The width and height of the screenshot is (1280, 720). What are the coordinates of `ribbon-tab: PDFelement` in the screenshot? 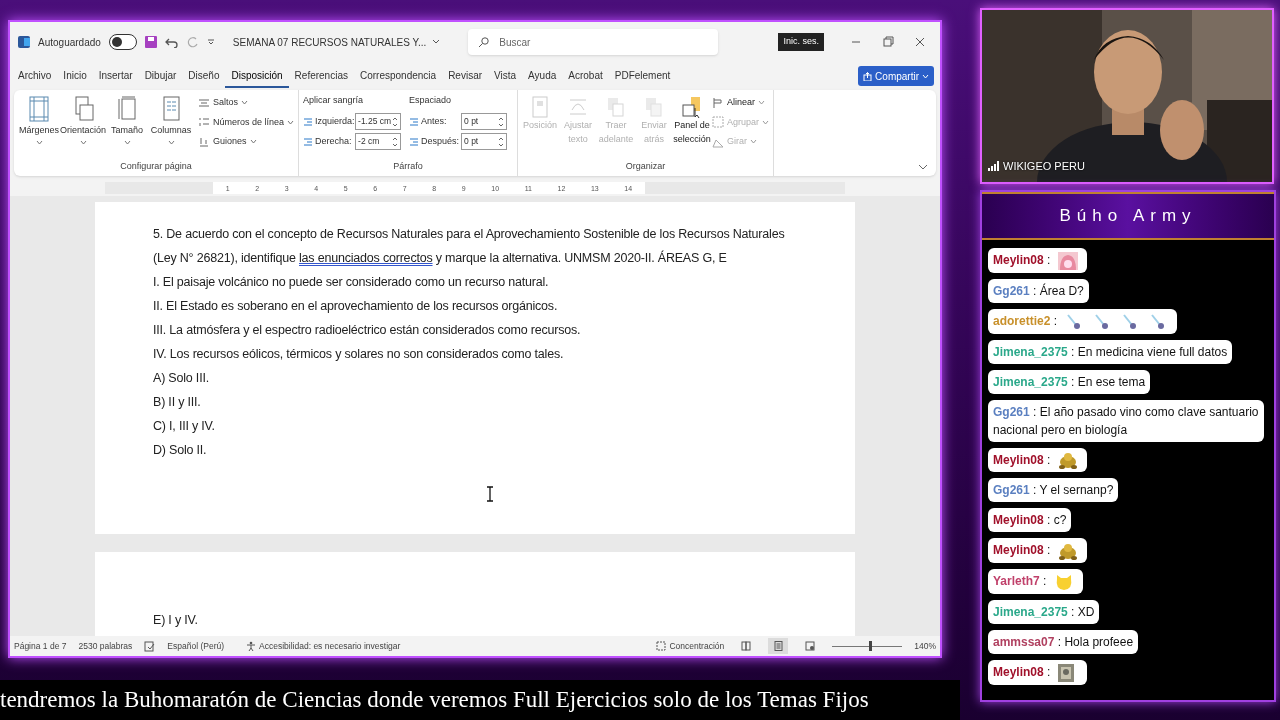 It's located at (642, 76).